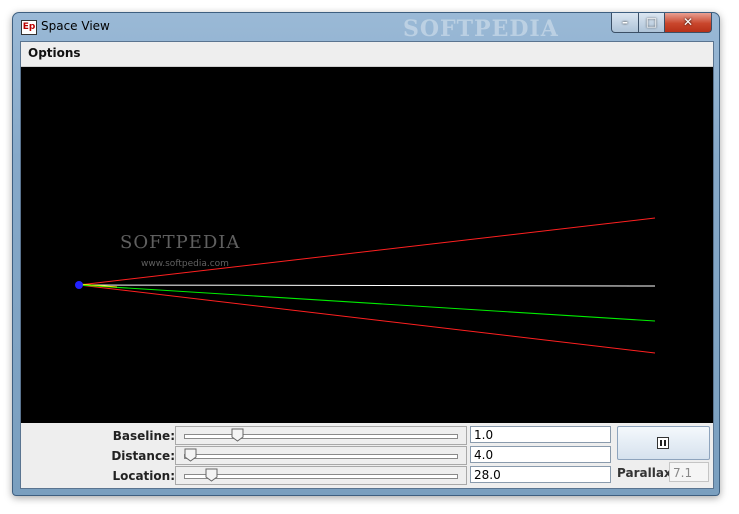 The width and height of the screenshot is (739, 514). Describe the element at coordinates (481, 29) in the screenshot. I see `titlebar-watermark: SOFTPEDIA` at that location.